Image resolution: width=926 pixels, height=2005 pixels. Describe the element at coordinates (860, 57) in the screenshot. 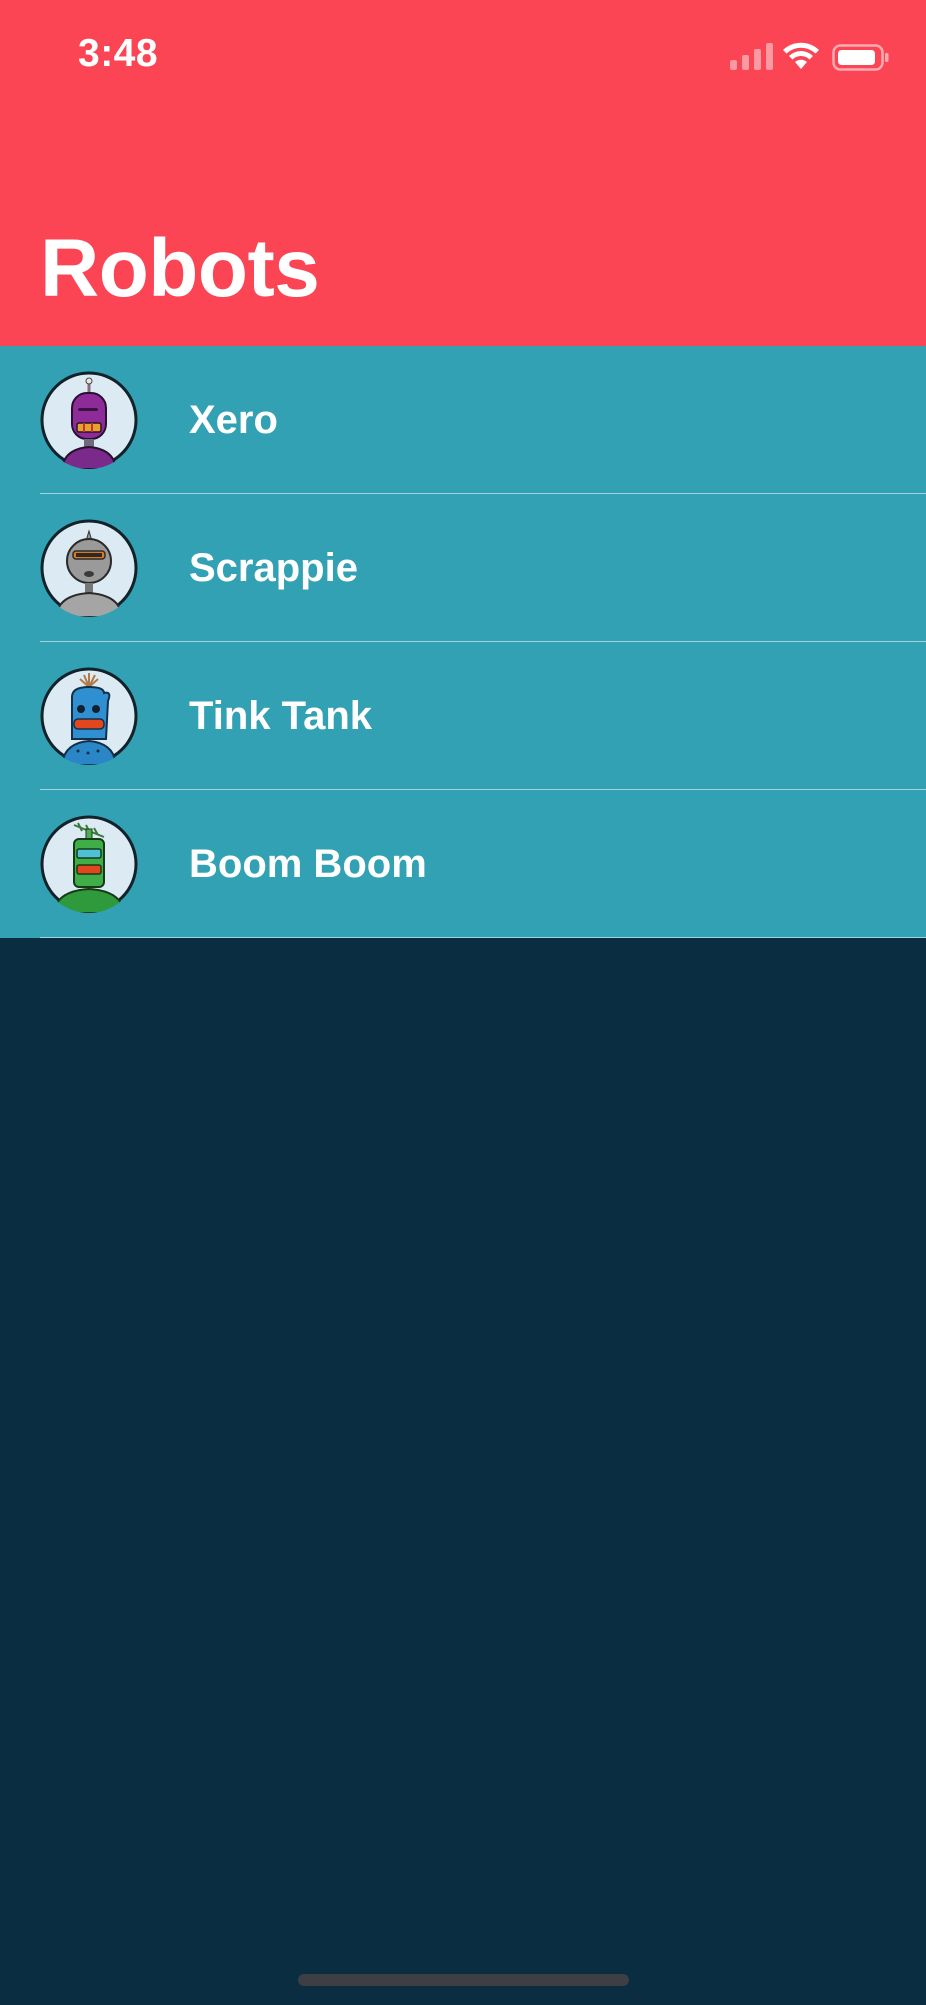

I see `battery-icon` at that location.